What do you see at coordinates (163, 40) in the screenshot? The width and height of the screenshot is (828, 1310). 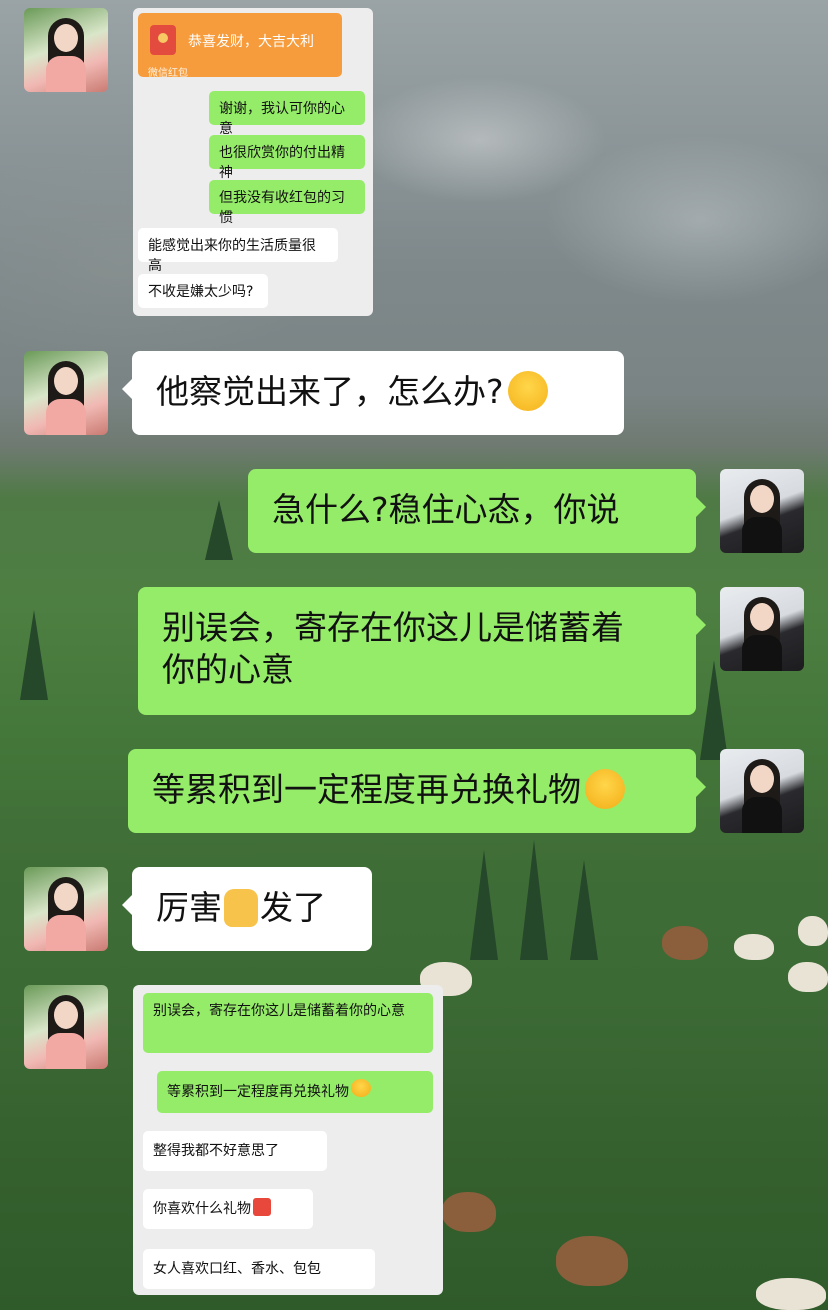 I see `red-packet-icon` at bounding box center [163, 40].